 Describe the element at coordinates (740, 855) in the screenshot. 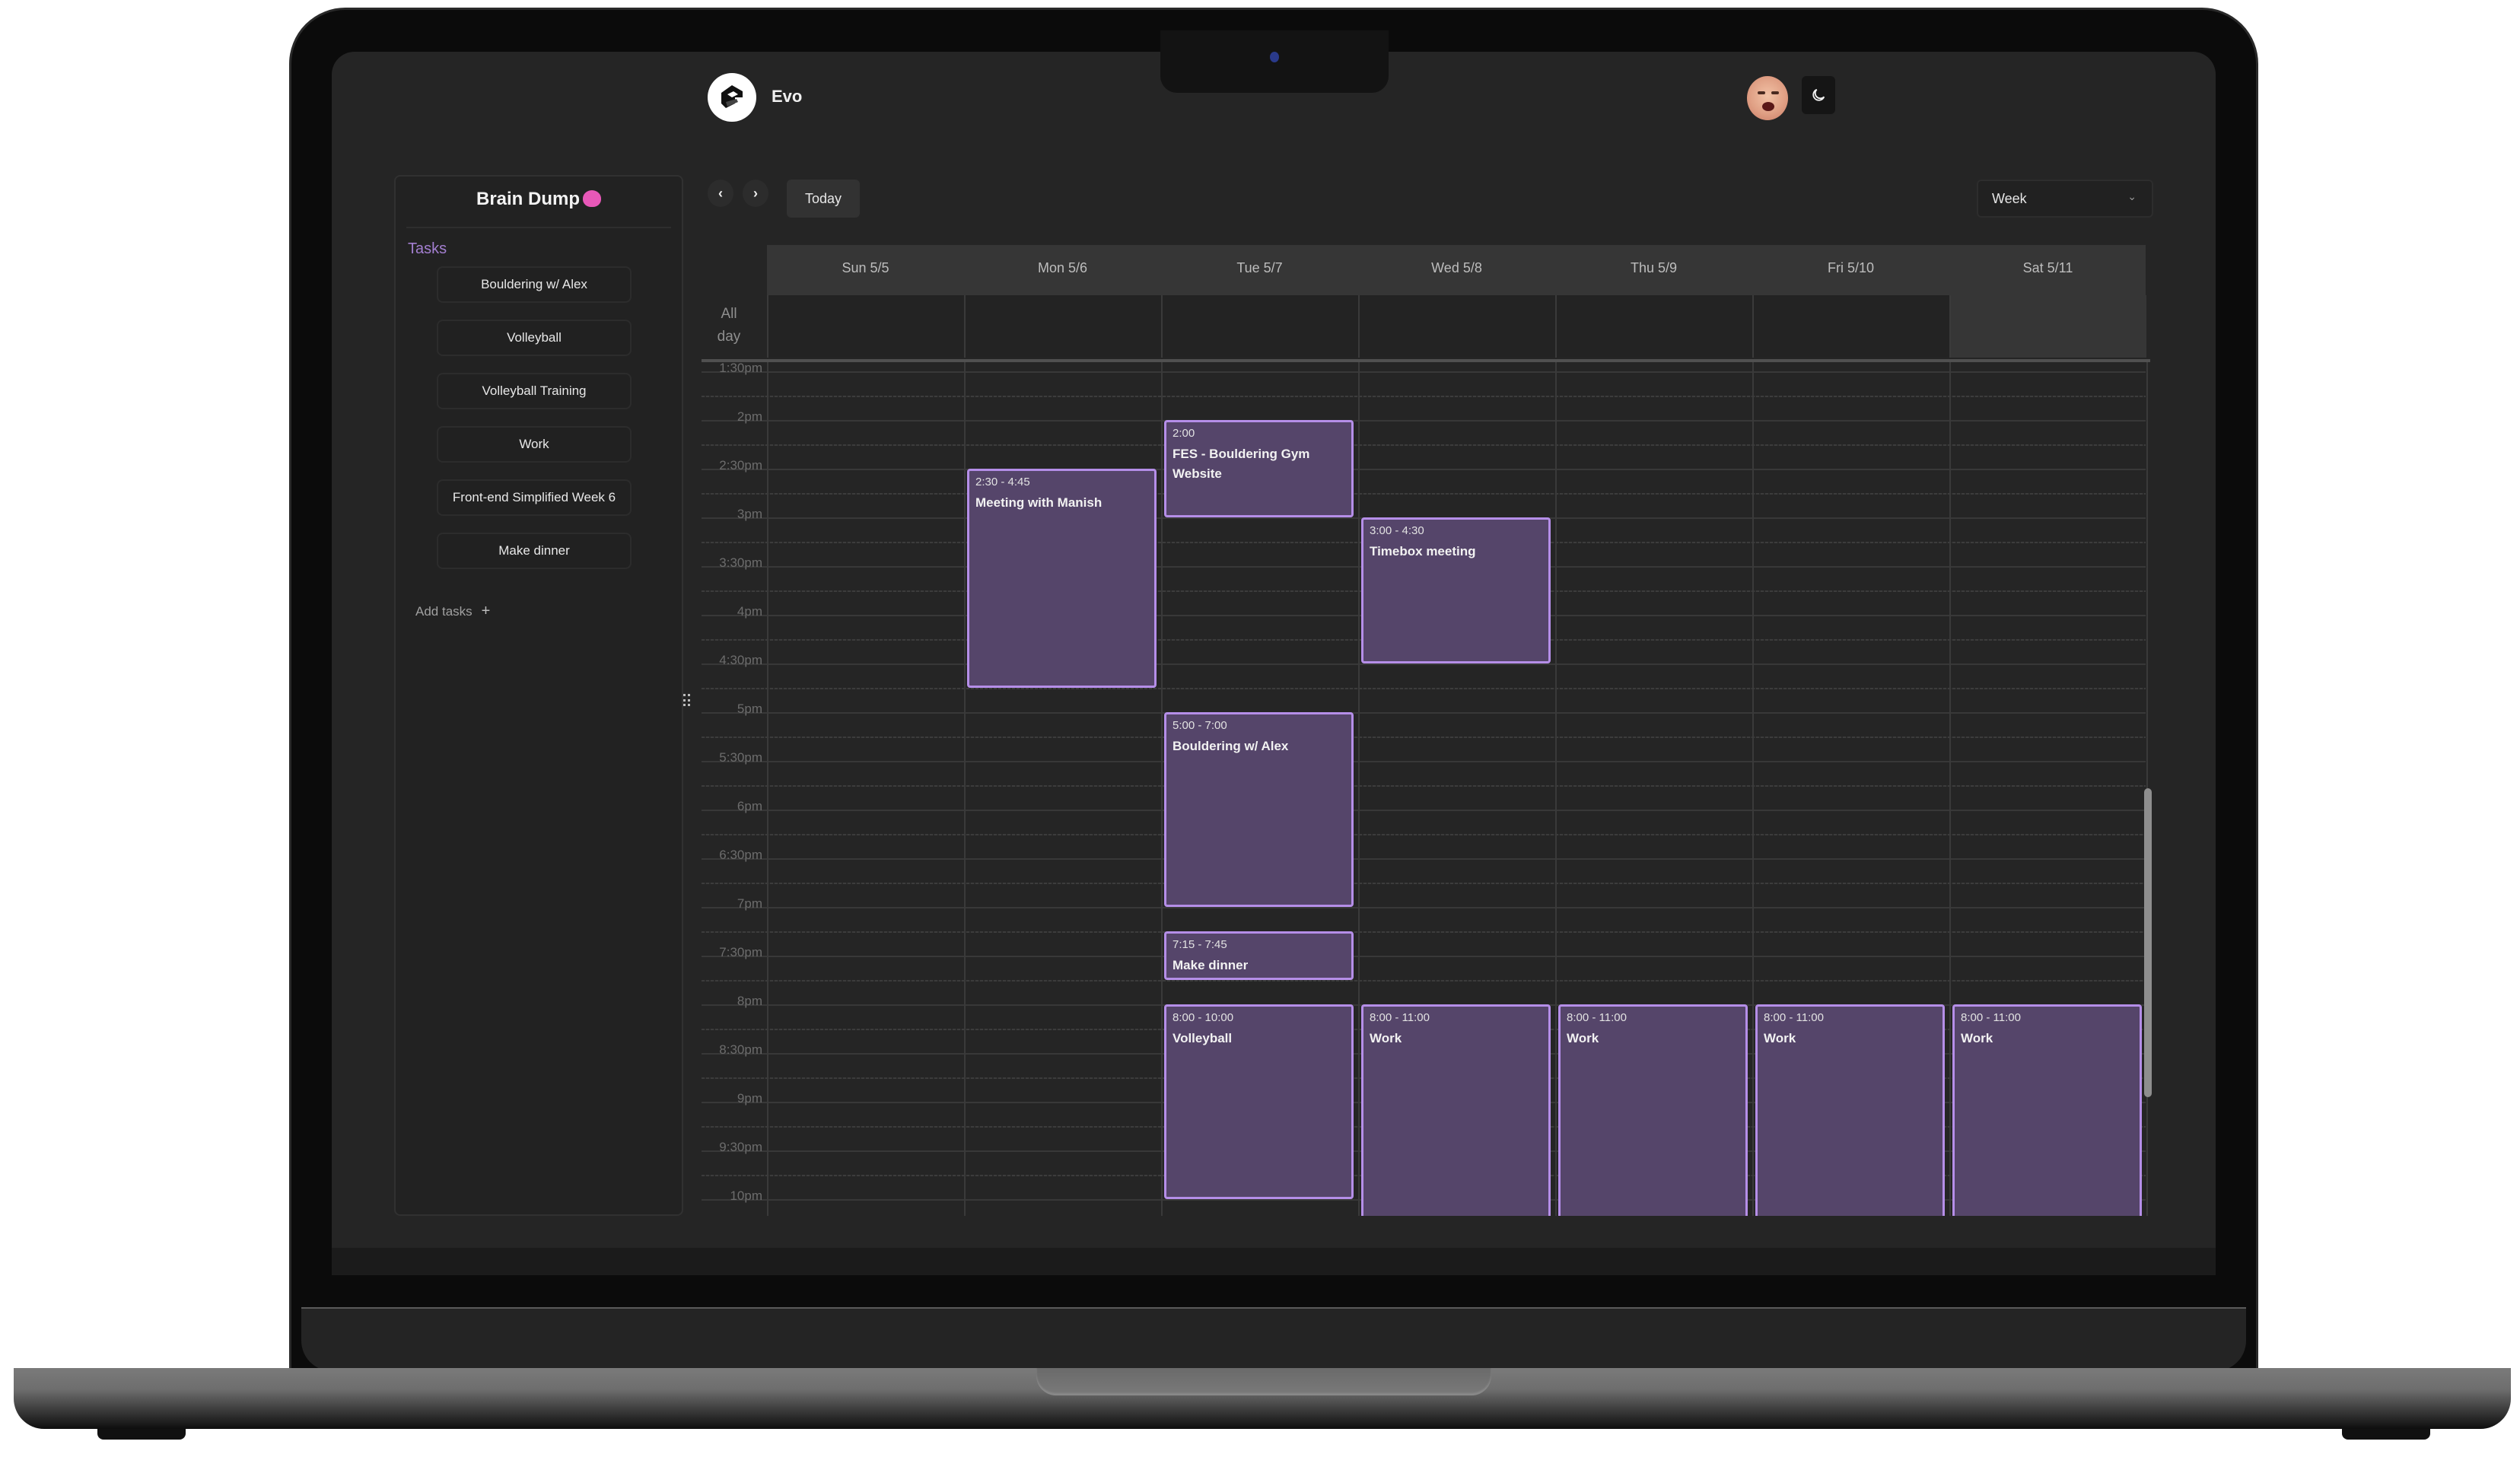

I see `time-label: 6:30pm` at that location.